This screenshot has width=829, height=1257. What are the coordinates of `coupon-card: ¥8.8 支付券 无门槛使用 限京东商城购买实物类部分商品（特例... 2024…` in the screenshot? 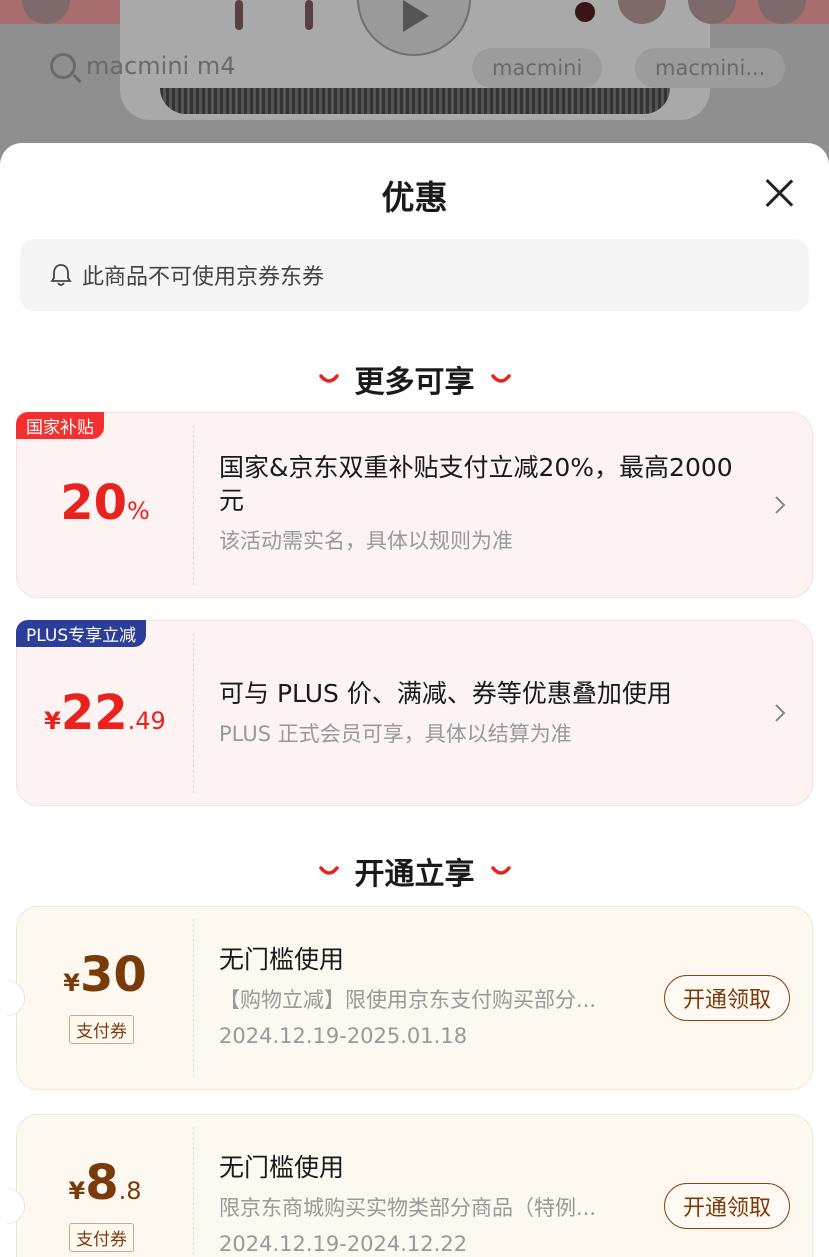 It's located at (410, 1185).